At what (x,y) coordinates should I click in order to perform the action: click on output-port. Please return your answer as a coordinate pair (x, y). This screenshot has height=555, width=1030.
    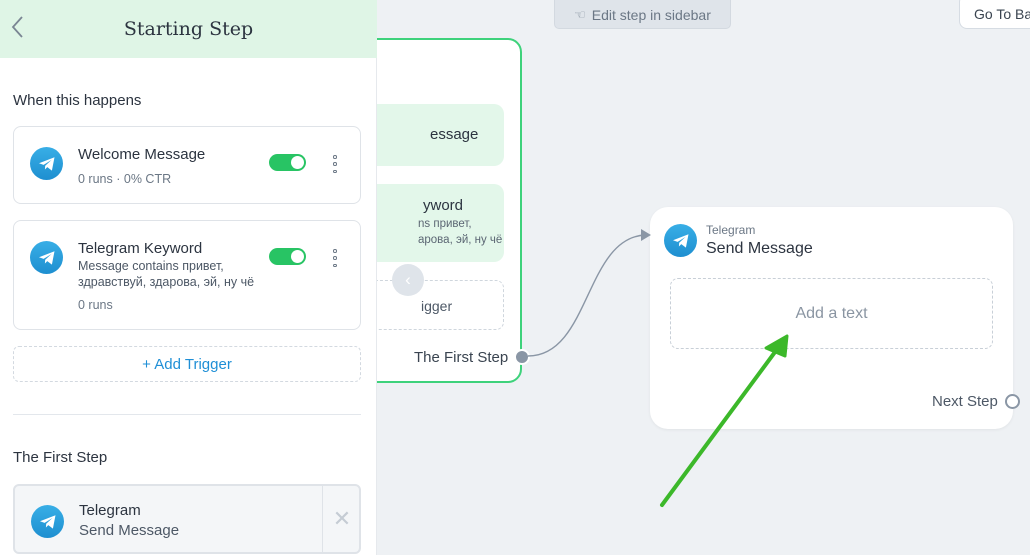
    Looking at the image, I should click on (522, 357).